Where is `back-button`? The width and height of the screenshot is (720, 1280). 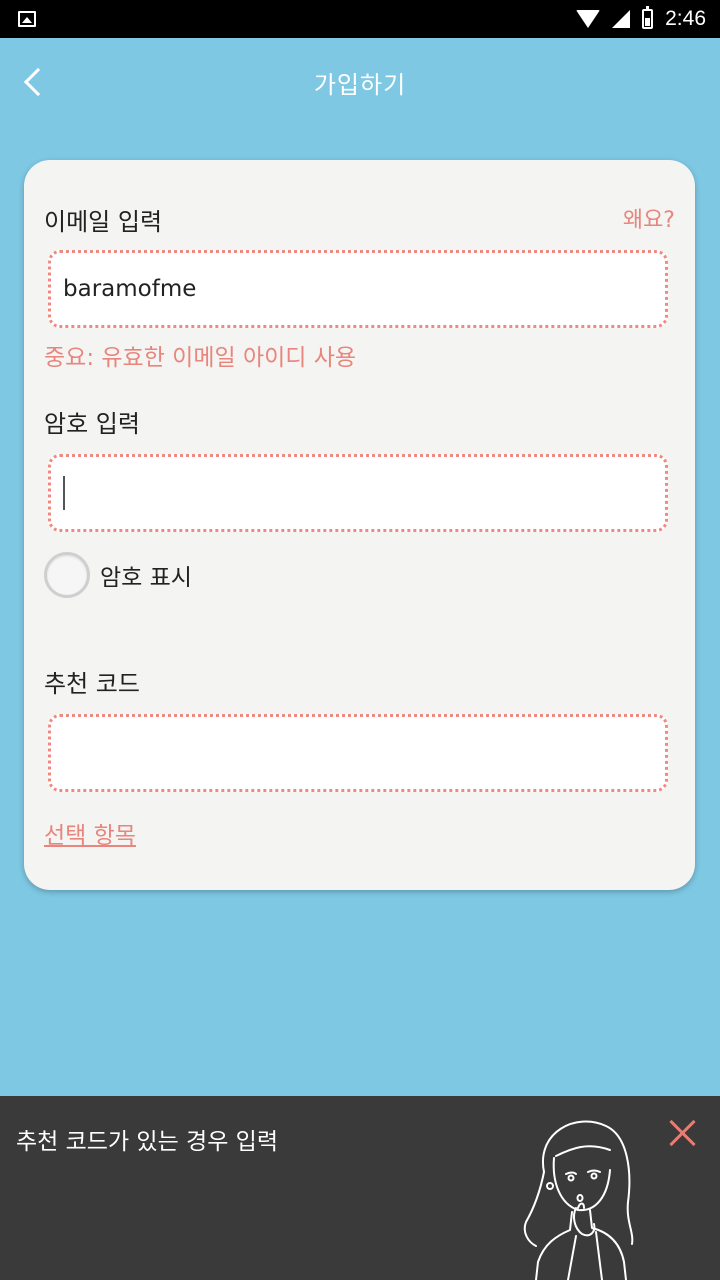 back-button is located at coordinates (34, 82).